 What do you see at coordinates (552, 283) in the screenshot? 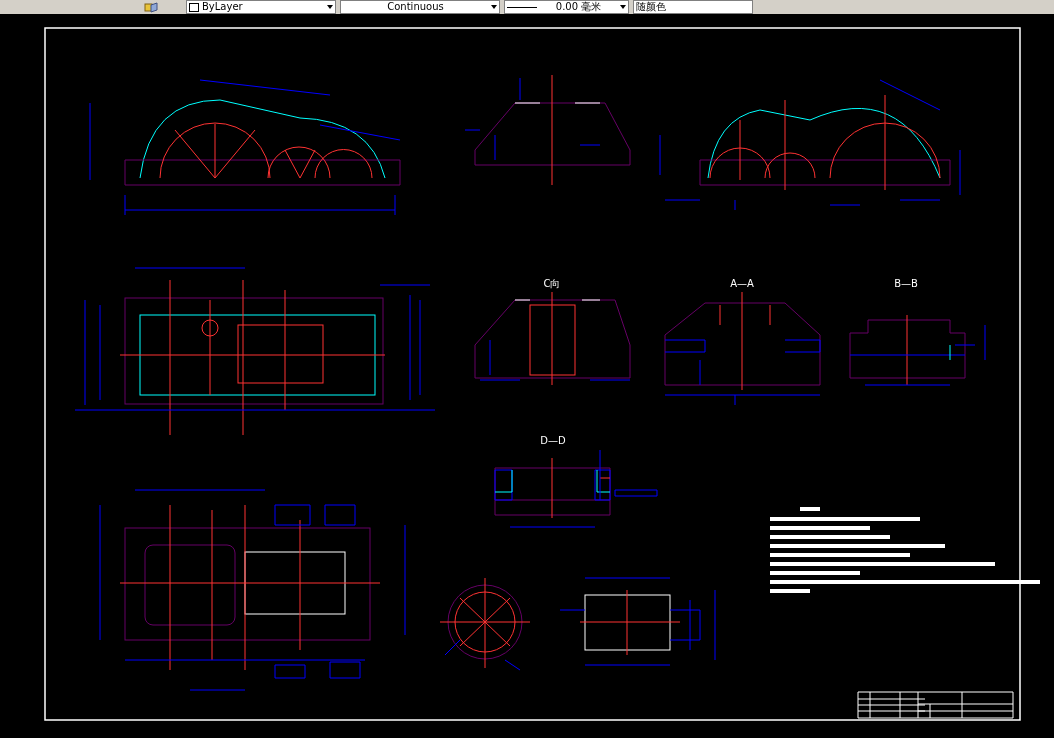
I see `view-label: C向` at bounding box center [552, 283].